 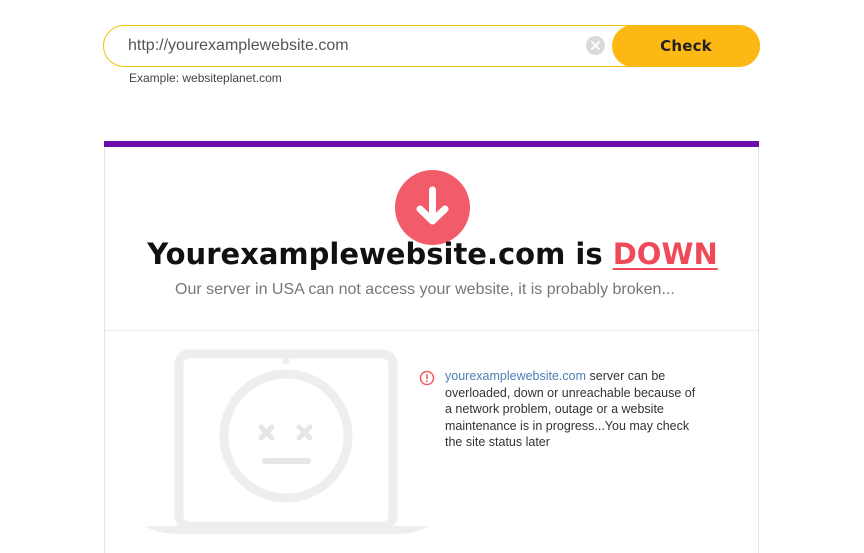 I want to click on close-icon, so click(x=595, y=45).